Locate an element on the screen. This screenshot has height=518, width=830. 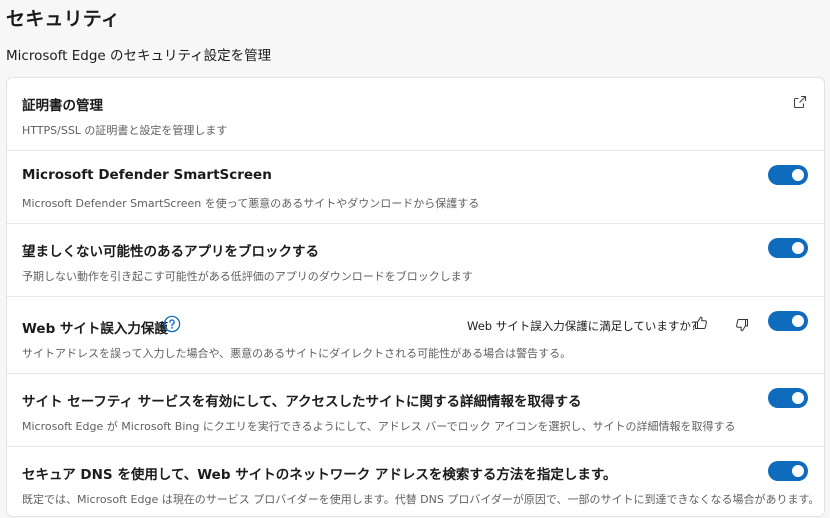
help-circle-icon is located at coordinates (172, 324).